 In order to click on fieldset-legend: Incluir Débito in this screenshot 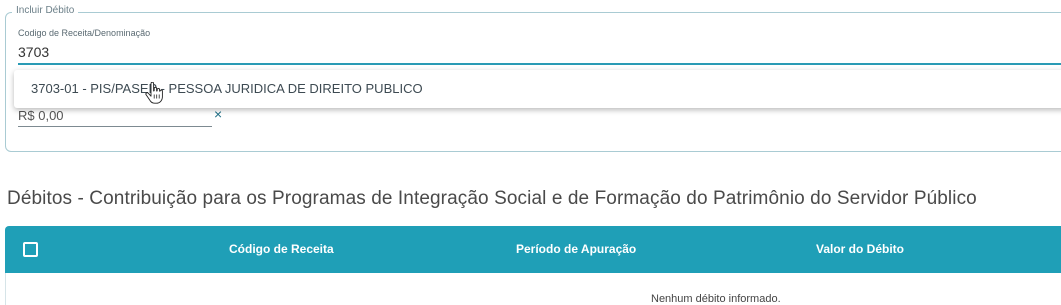, I will do `click(45, 11)`.